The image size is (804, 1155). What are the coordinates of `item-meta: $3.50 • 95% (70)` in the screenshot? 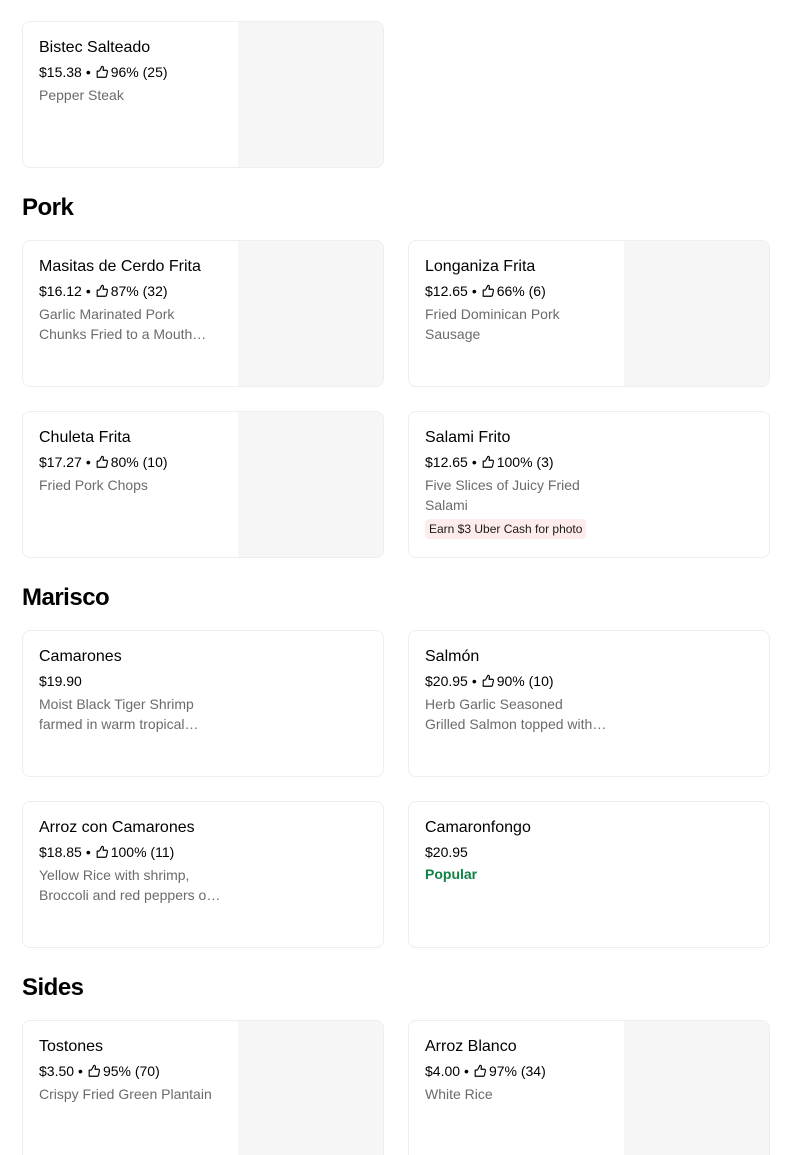 It's located at (146, 1071).